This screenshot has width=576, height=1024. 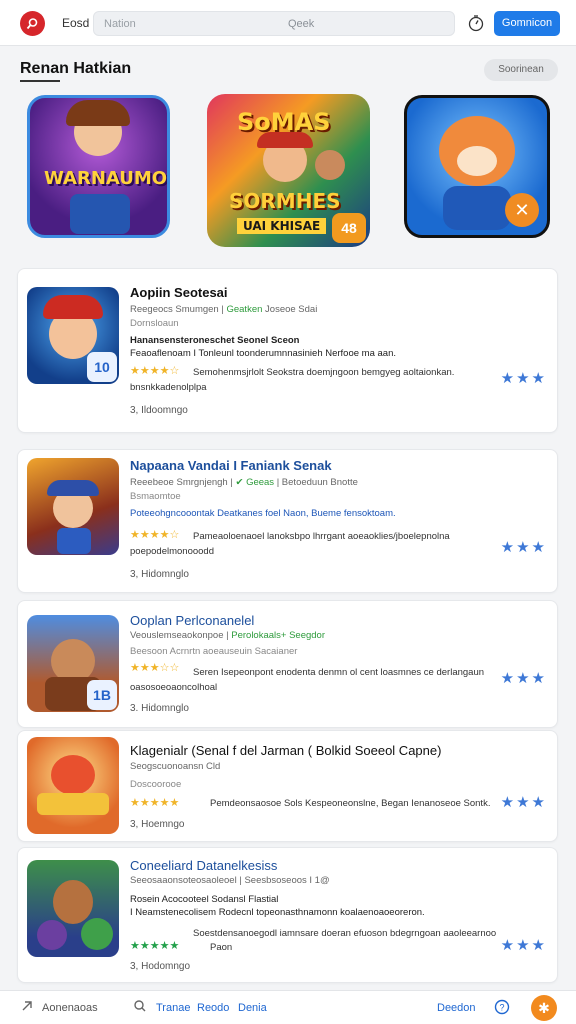 I want to click on character-hair, so click(x=98, y=113).